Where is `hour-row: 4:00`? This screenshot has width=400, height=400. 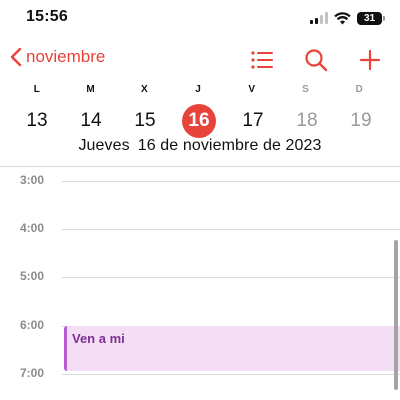
hour-row: 4:00 is located at coordinates (200, 228).